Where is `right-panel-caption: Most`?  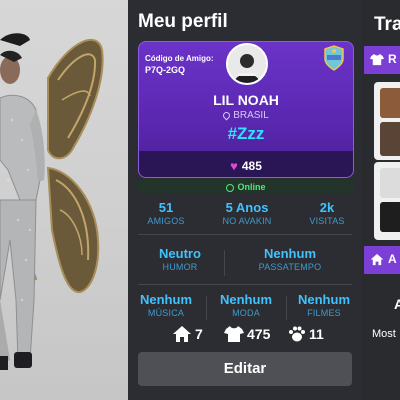
right-panel-caption: Most is located at coordinates (384, 334).